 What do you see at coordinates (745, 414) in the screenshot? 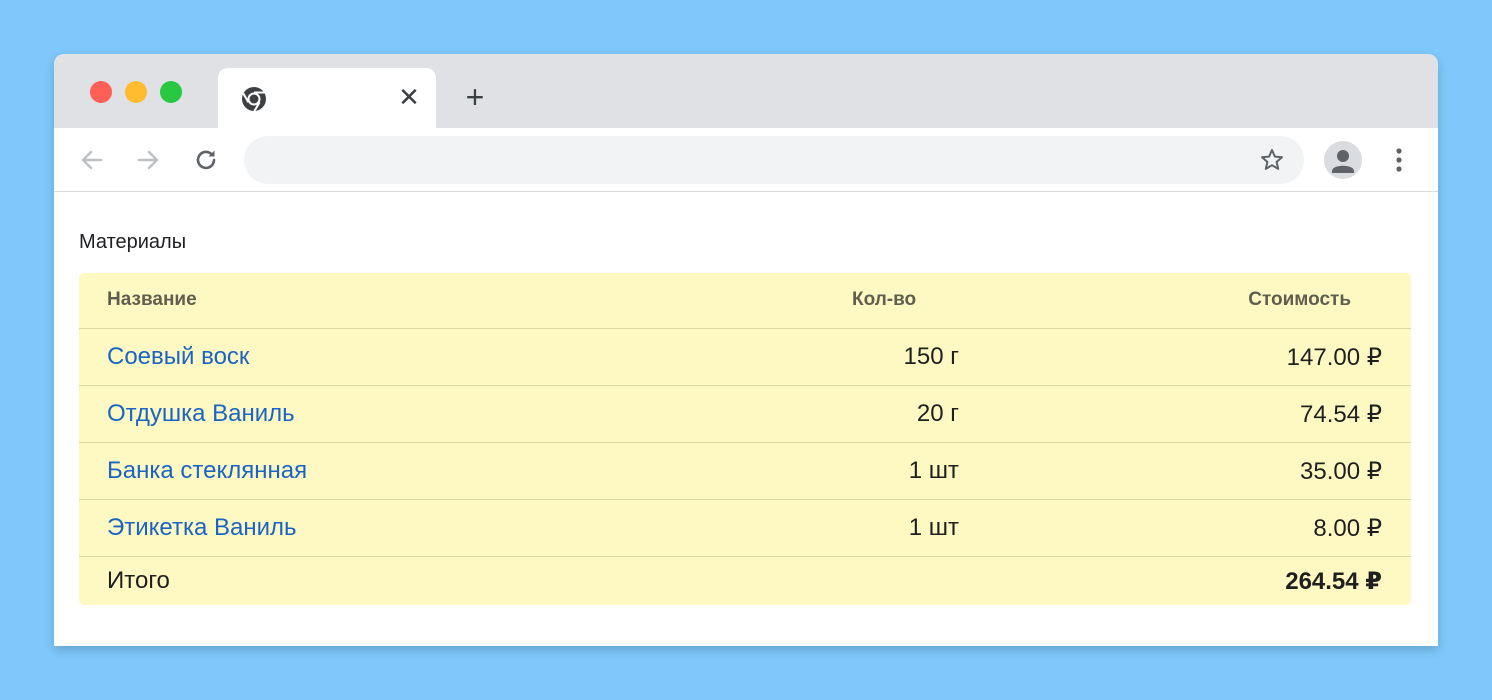
I see `table-row: Отдушка Ваниль 20 г 74.54 ₽` at bounding box center [745, 414].